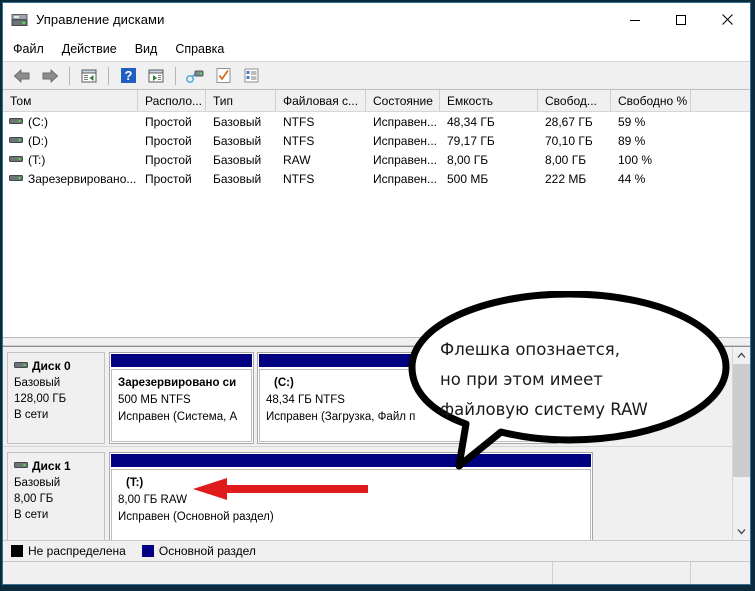  Describe the element at coordinates (37, 483) in the screenshot. I see `disk-type-1: Базовый` at that location.